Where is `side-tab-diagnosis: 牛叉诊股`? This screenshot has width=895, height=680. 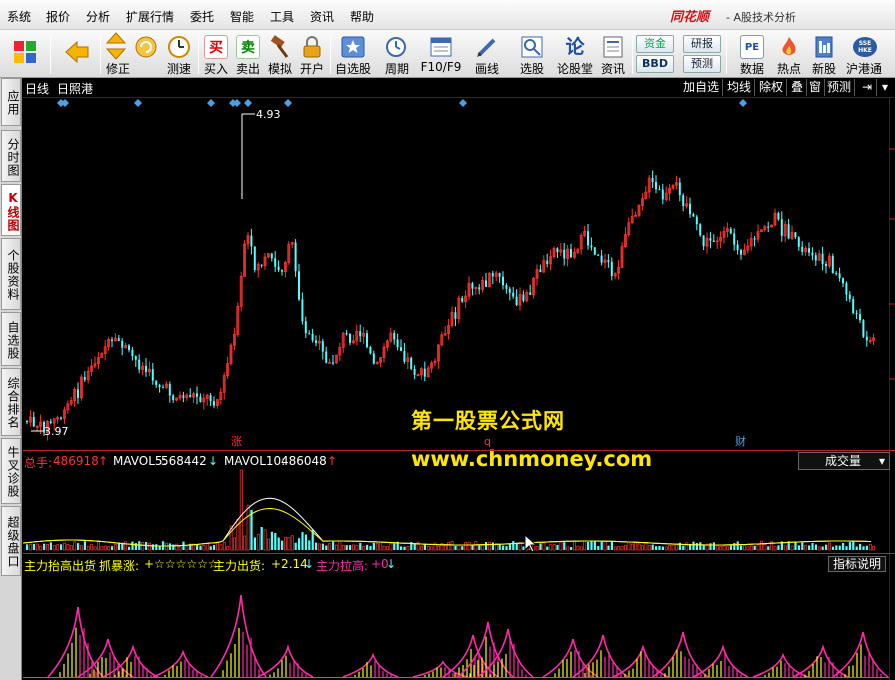
side-tab-diagnosis: 牛叉诊股 is located at coordinates (11, 471).